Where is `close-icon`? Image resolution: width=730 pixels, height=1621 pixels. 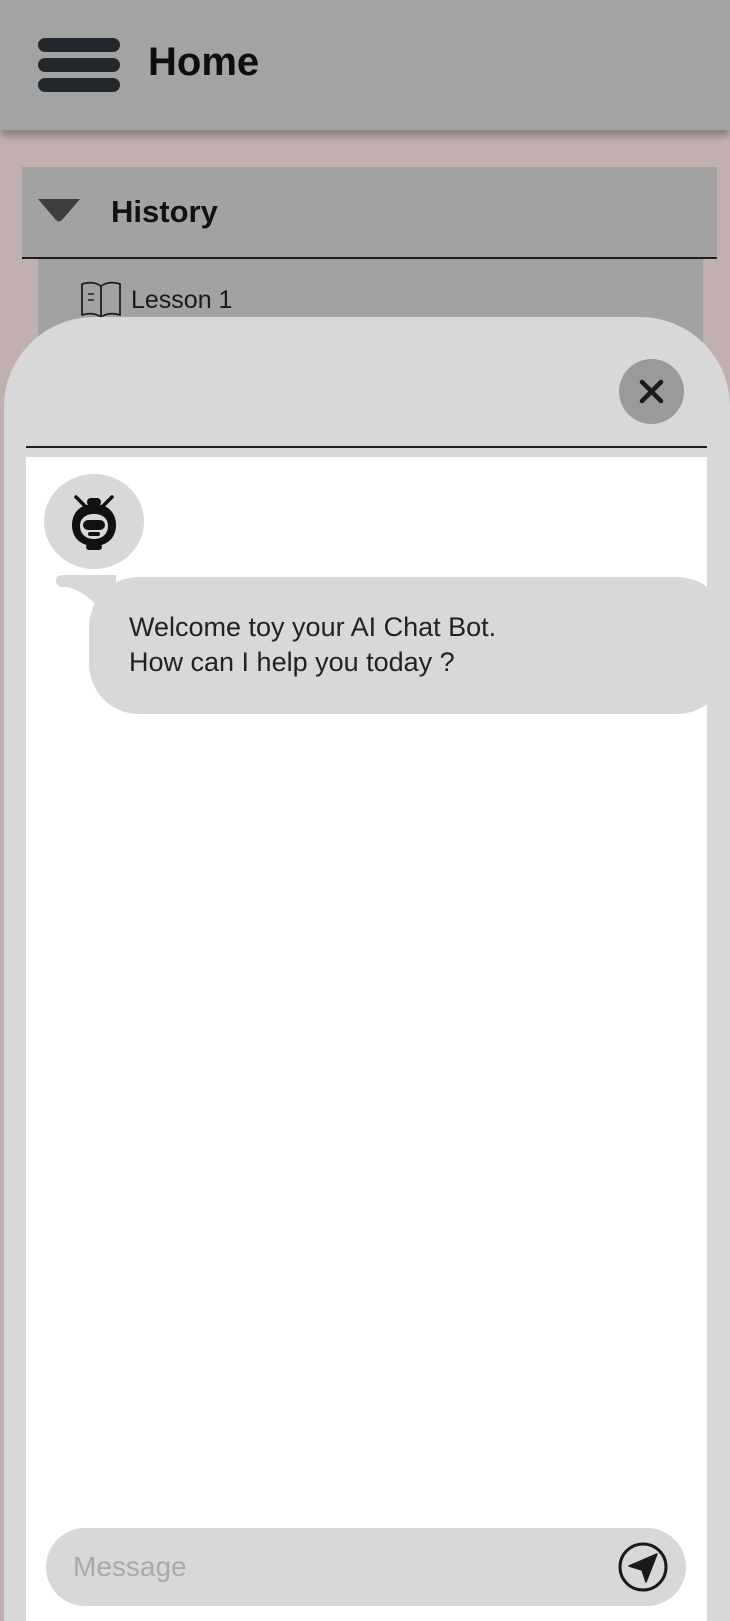 close-icon is located at coordinates (651, 391).